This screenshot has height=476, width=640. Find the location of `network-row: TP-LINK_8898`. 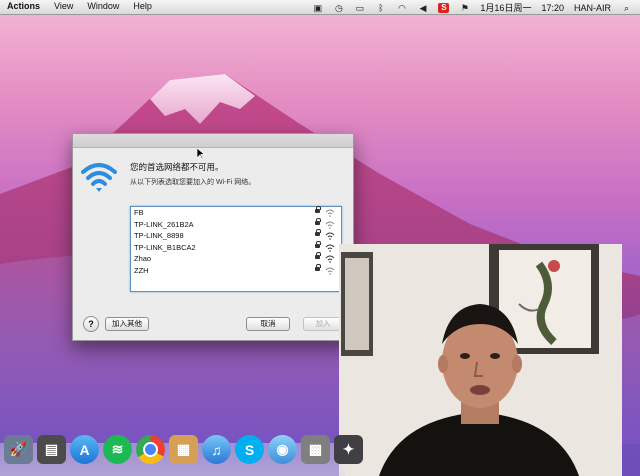

network-row: TP-LINK_8898 is located at coordinates (236, 235).